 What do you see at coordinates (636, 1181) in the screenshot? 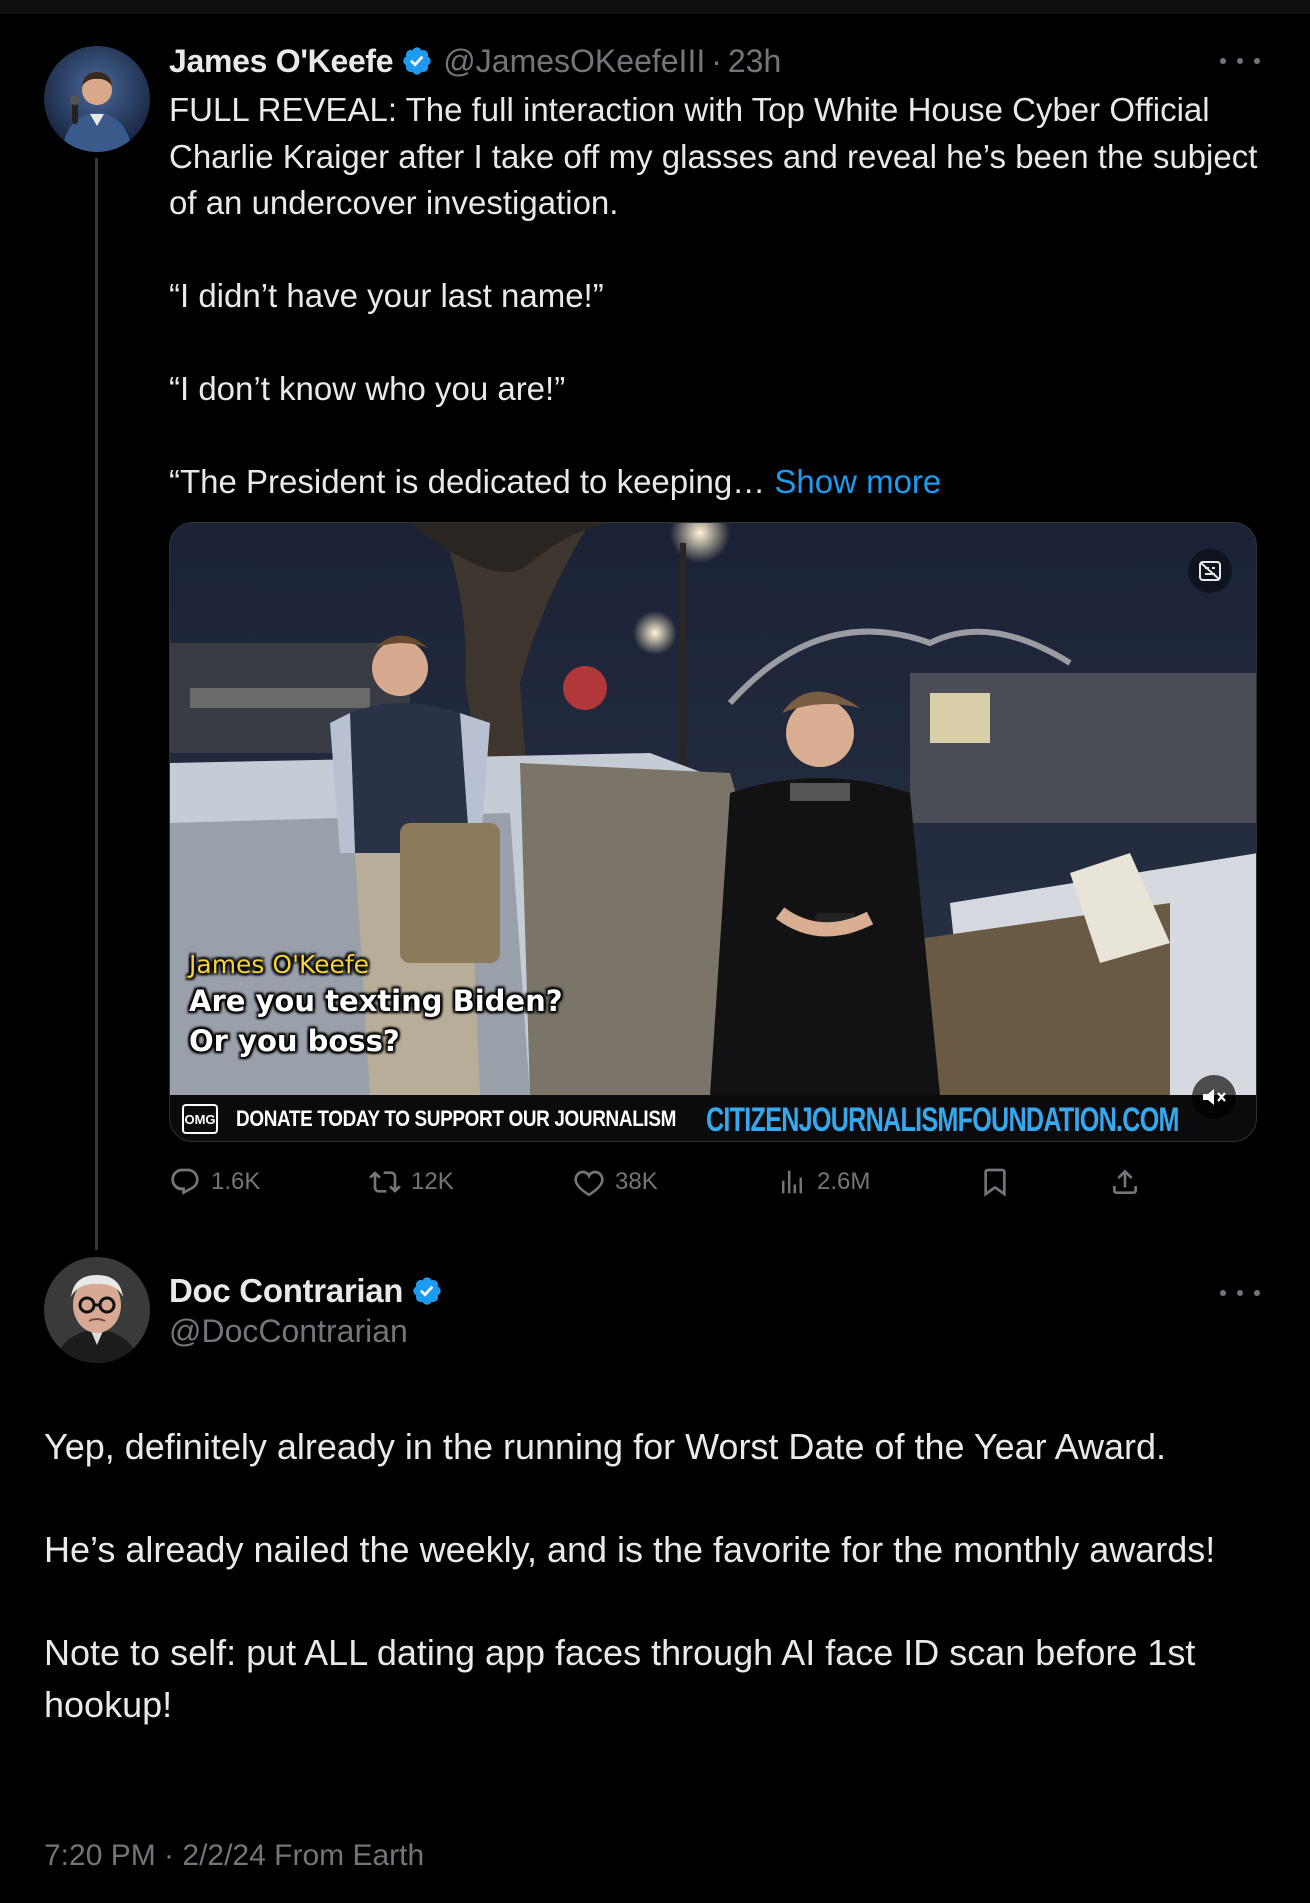
I see `like-count: 38K` at bounding box center [636, 1181].